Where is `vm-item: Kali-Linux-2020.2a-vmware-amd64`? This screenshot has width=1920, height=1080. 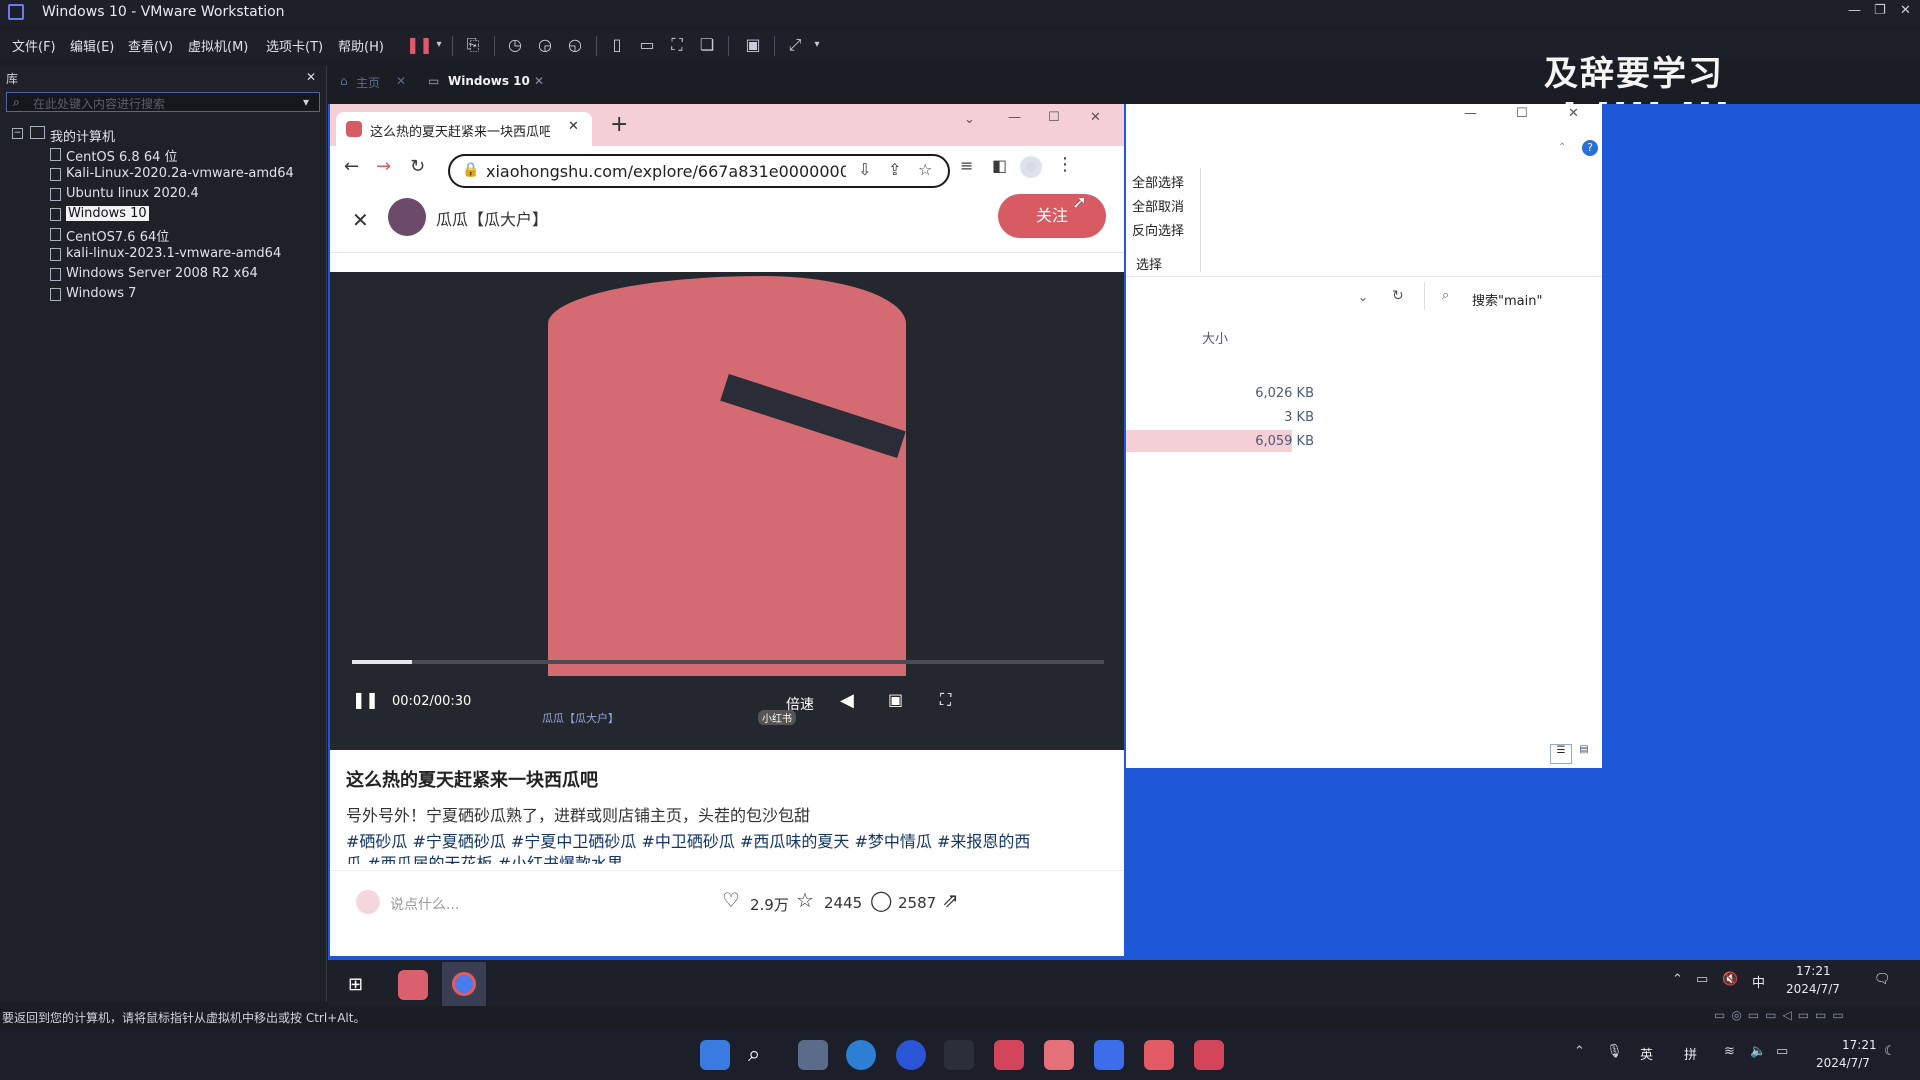
vm-item: Kali-Linux-2020.2a-vmware-amd64 is located at coordinates (180, 173).